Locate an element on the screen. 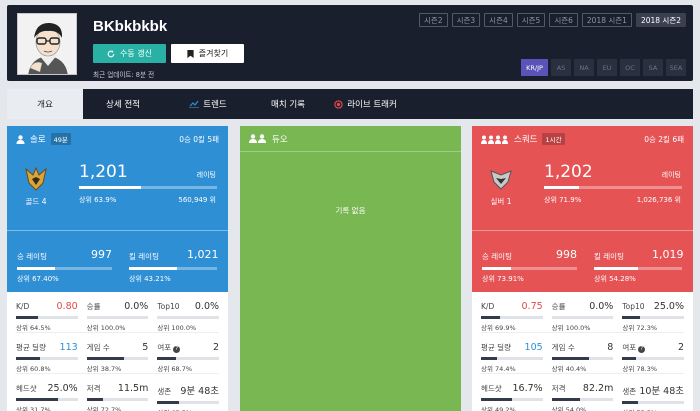 This screenshot has width=700, height=411. favorite-button: 즐겨찾기 is located at coordinates (207, 53).